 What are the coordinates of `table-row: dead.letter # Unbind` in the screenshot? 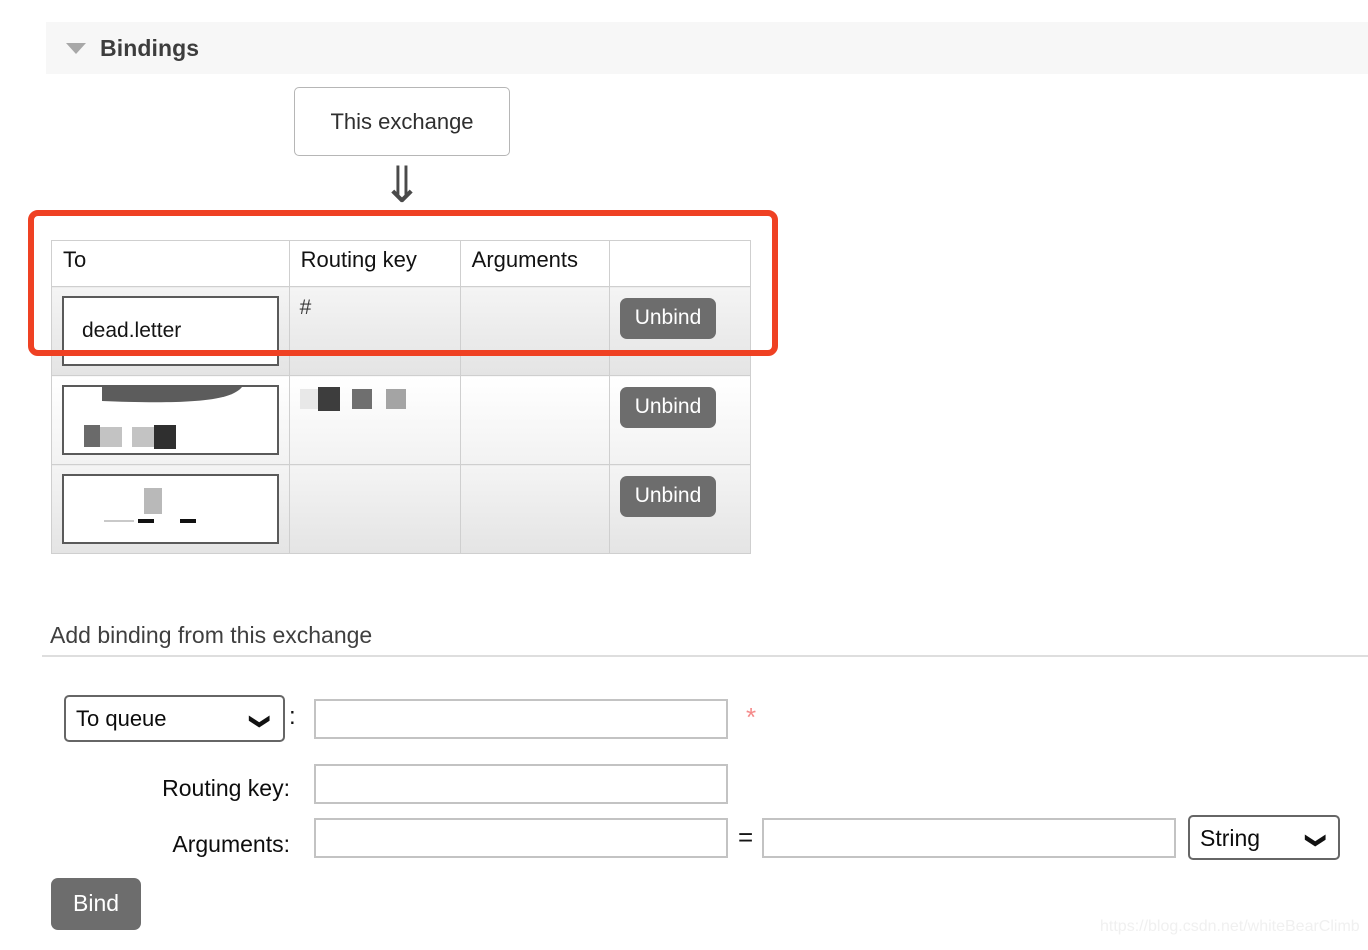 It's located at (401, 331).